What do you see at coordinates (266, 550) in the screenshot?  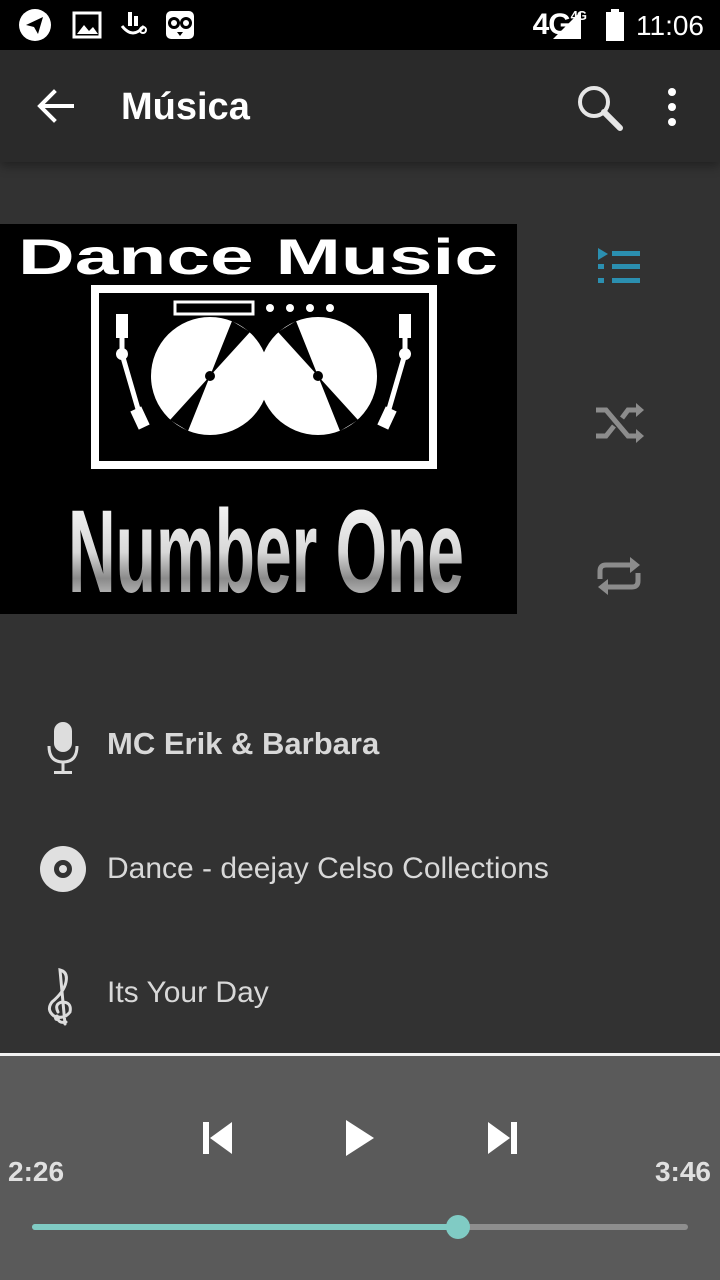 I see `album-art-line2: Number One` at bounding box center [266, 550].